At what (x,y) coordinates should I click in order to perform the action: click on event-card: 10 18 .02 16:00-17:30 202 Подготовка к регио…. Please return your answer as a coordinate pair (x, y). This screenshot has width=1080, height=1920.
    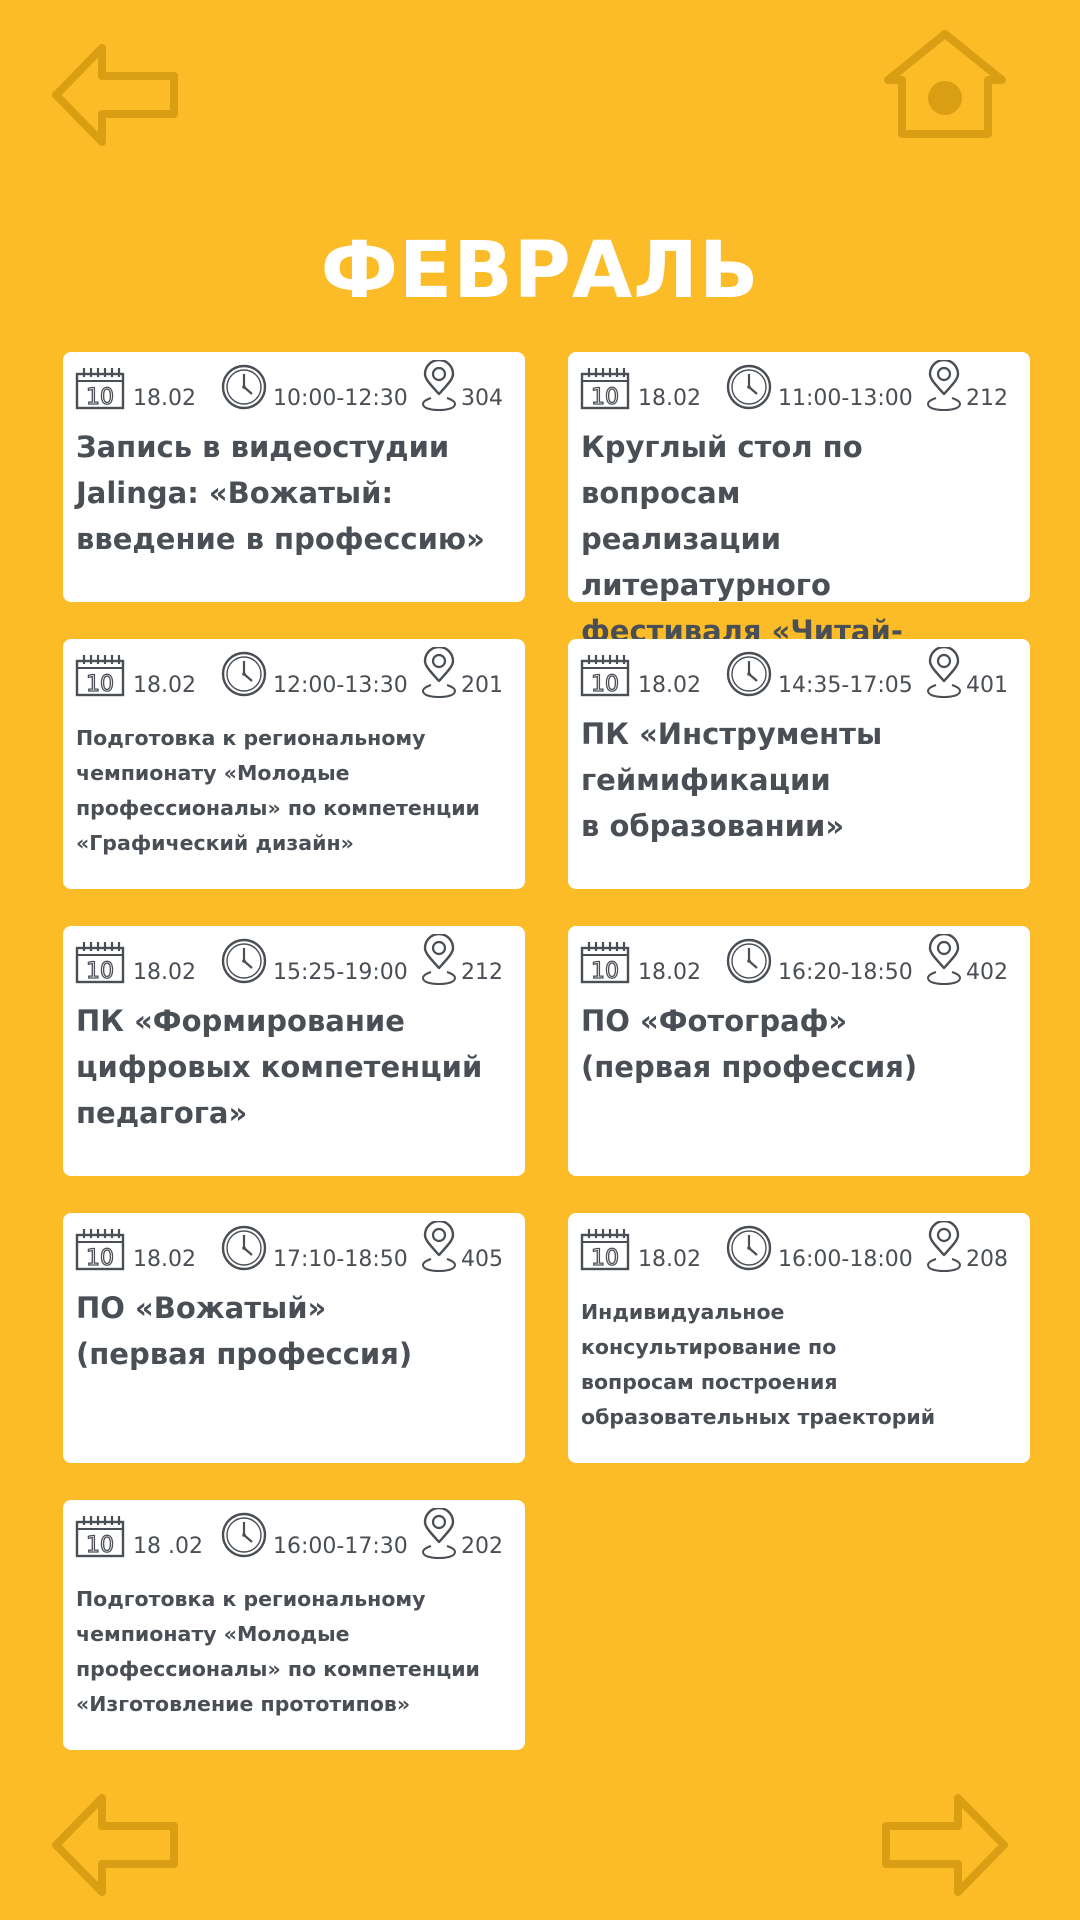
    Looking at the image, I should click on (294, 1625).